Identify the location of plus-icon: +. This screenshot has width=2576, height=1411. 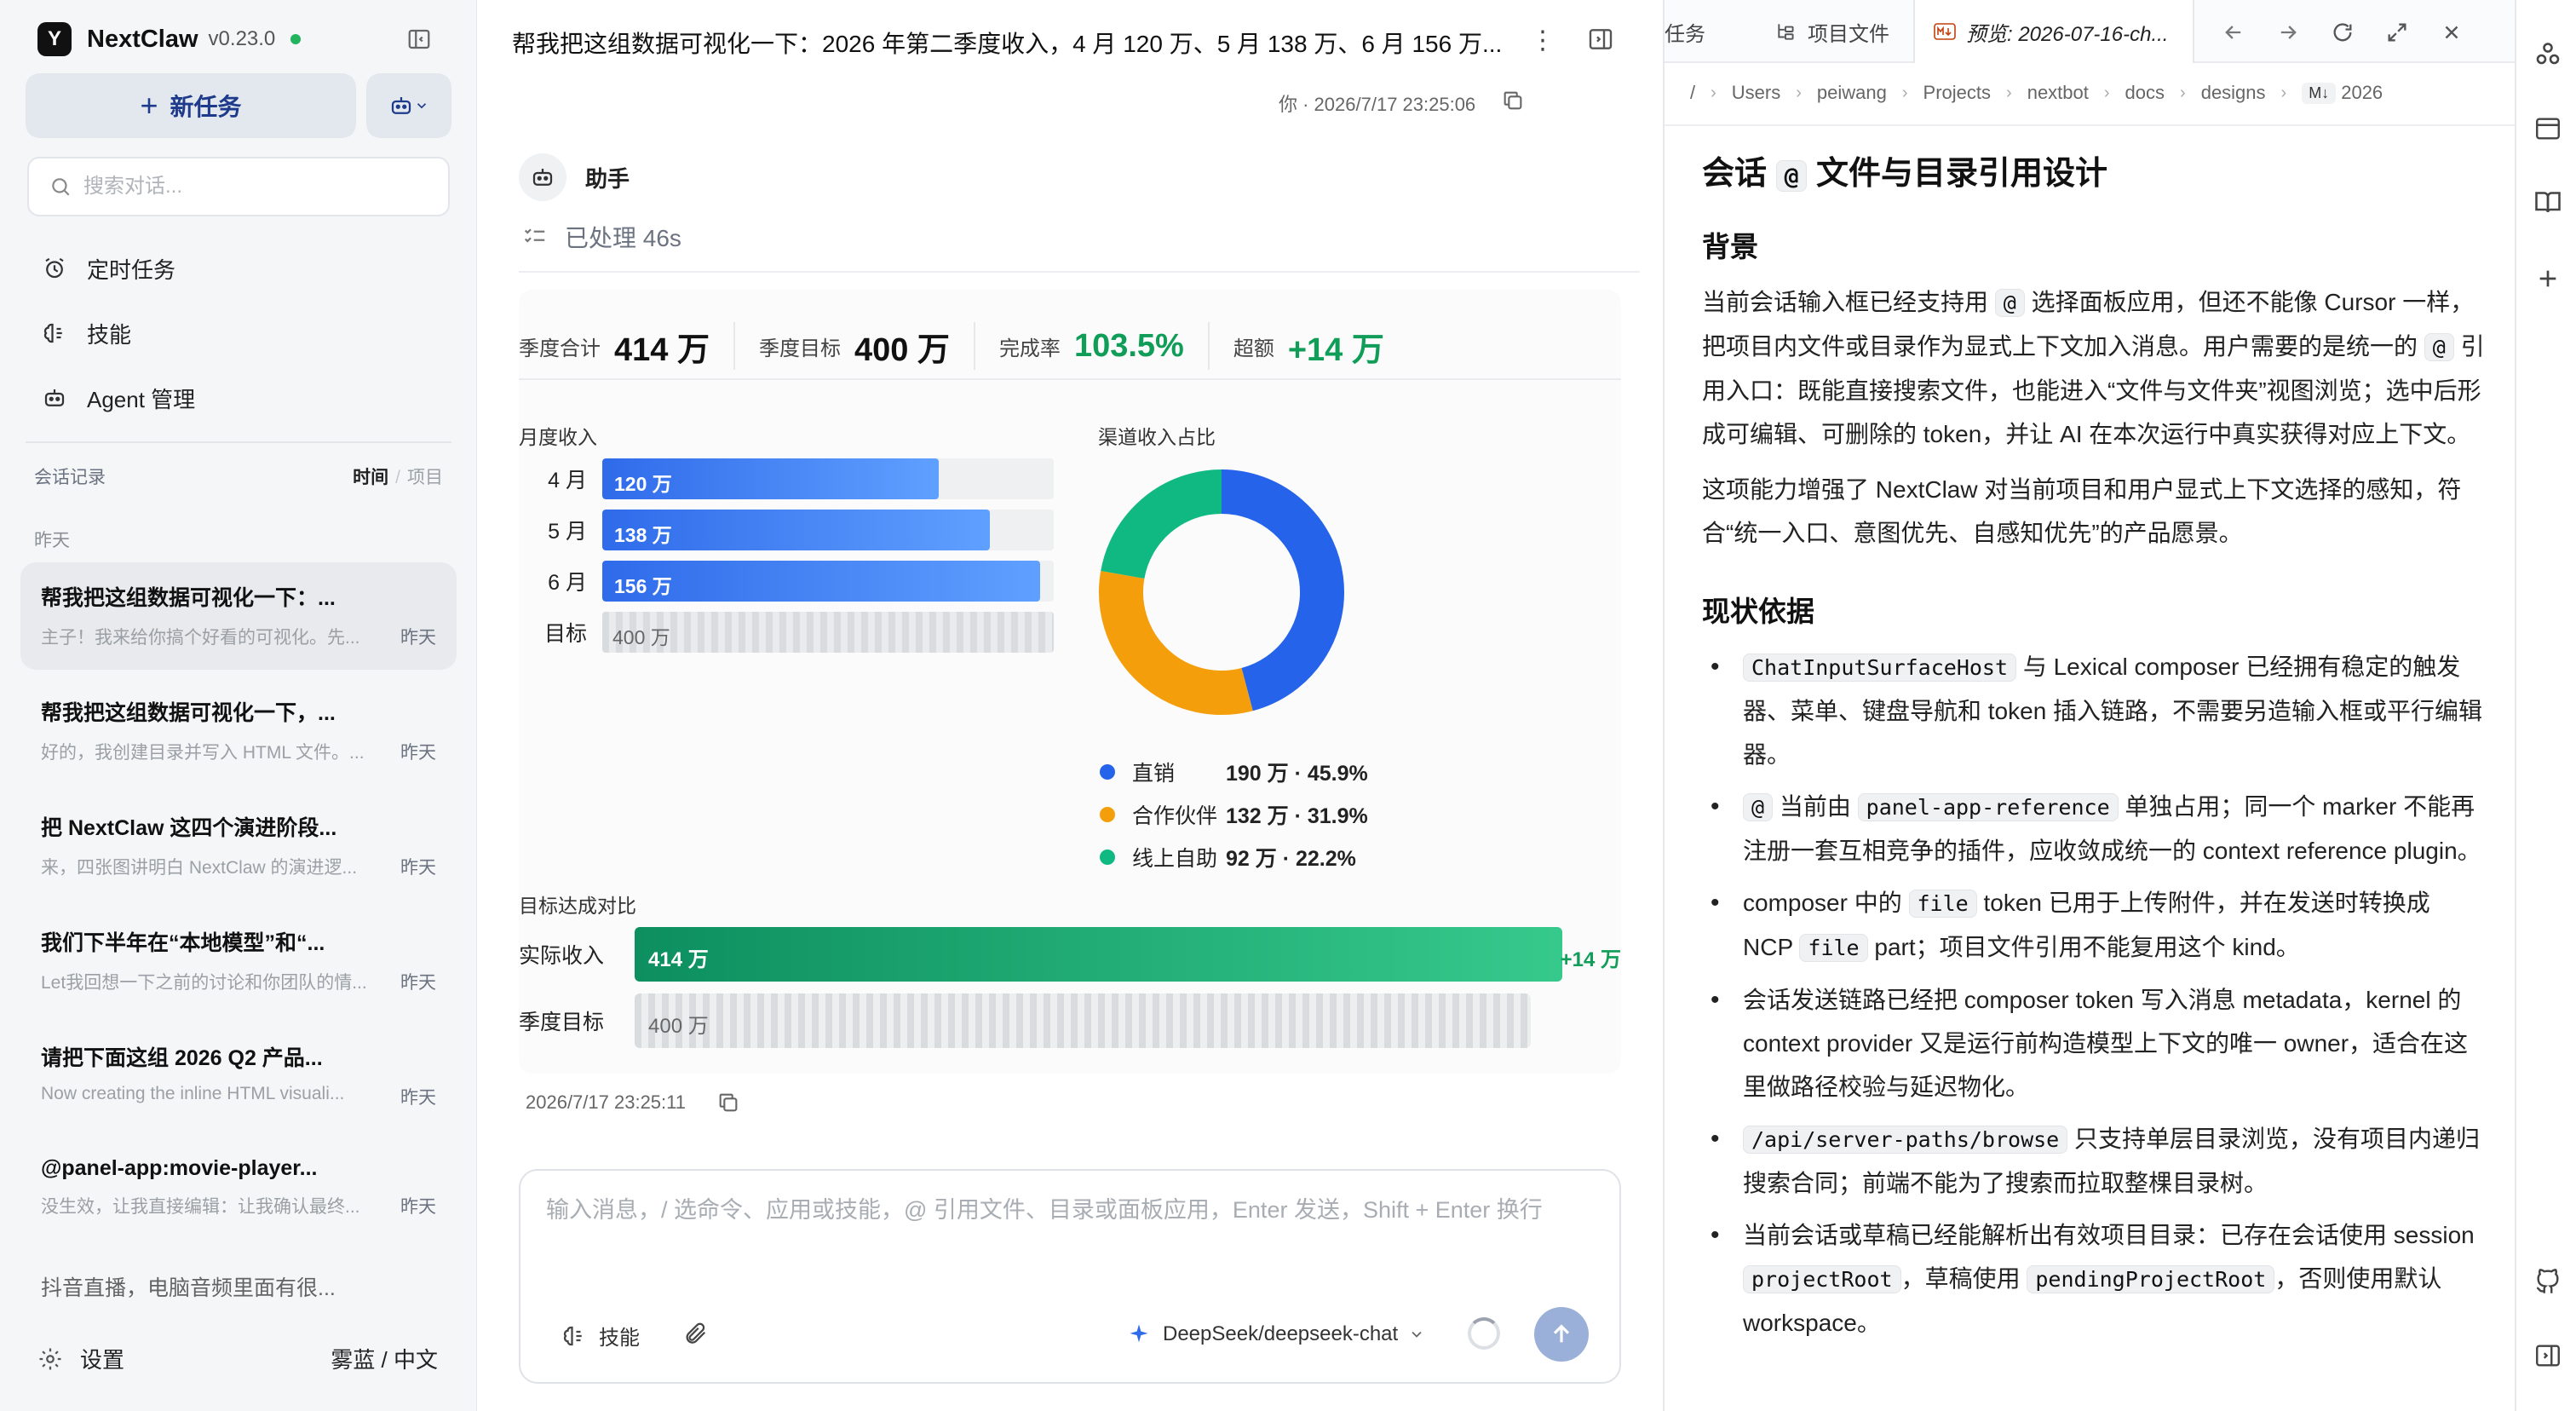
(149, 105).